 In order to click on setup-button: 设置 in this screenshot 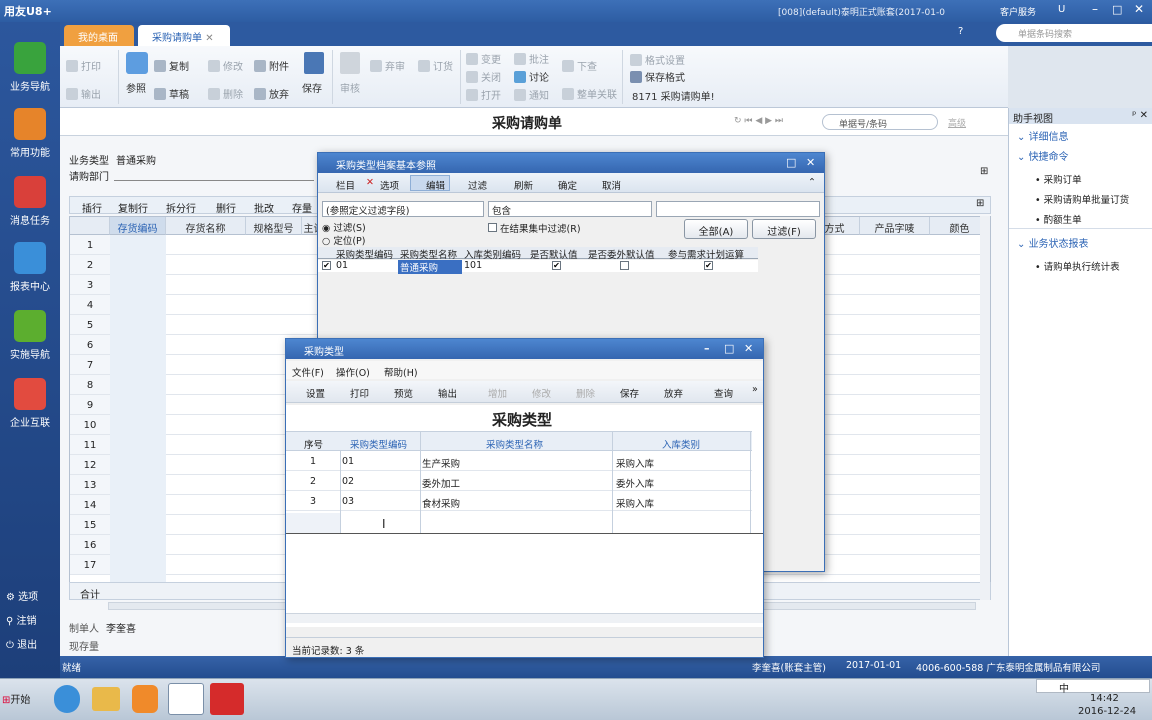, I will do `click(315, 393)`.